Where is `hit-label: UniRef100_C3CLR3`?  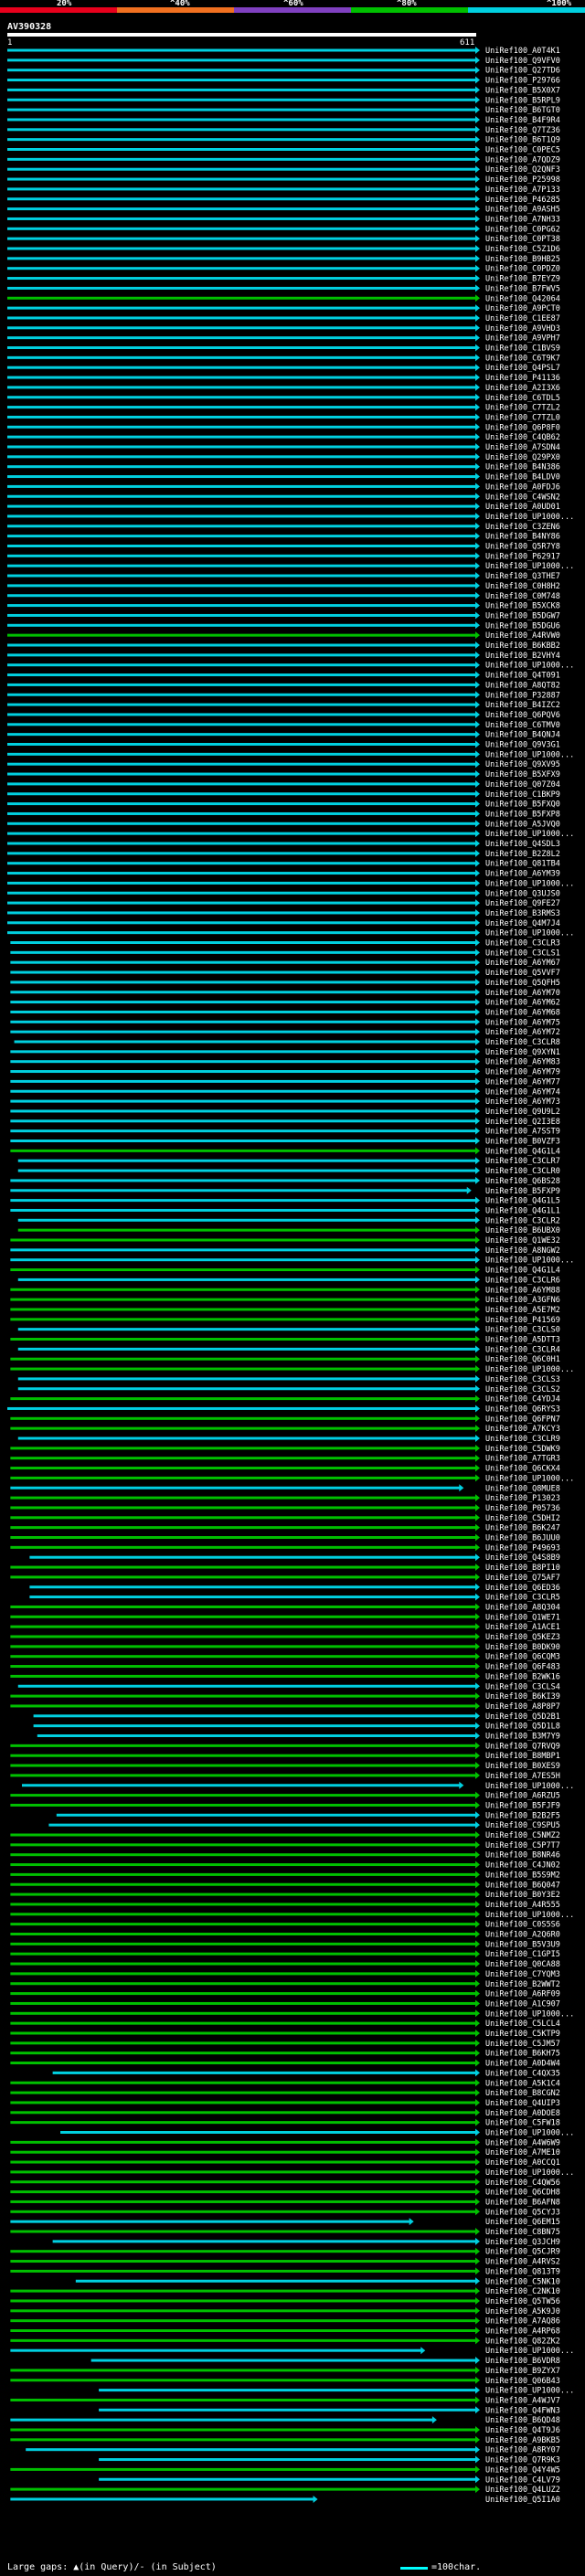
hit-label: UniRef100_C3CLR3 is located at coordinates (522, 944).